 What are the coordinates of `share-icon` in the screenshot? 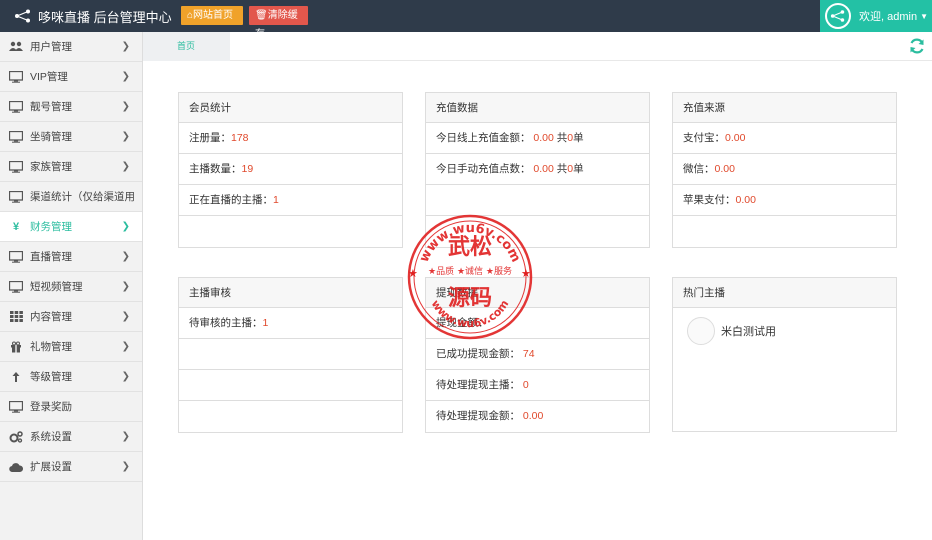 It's located at (22, 16).